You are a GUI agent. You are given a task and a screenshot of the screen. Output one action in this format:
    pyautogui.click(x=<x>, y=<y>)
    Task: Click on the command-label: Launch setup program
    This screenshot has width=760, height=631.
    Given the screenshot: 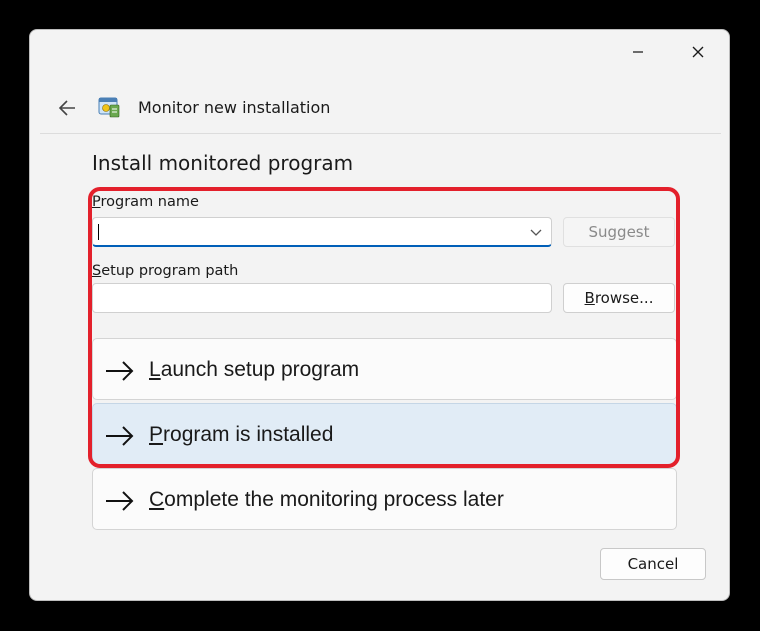 What is the action you would take?
    pyautogui.click(x=254, y=369)
    